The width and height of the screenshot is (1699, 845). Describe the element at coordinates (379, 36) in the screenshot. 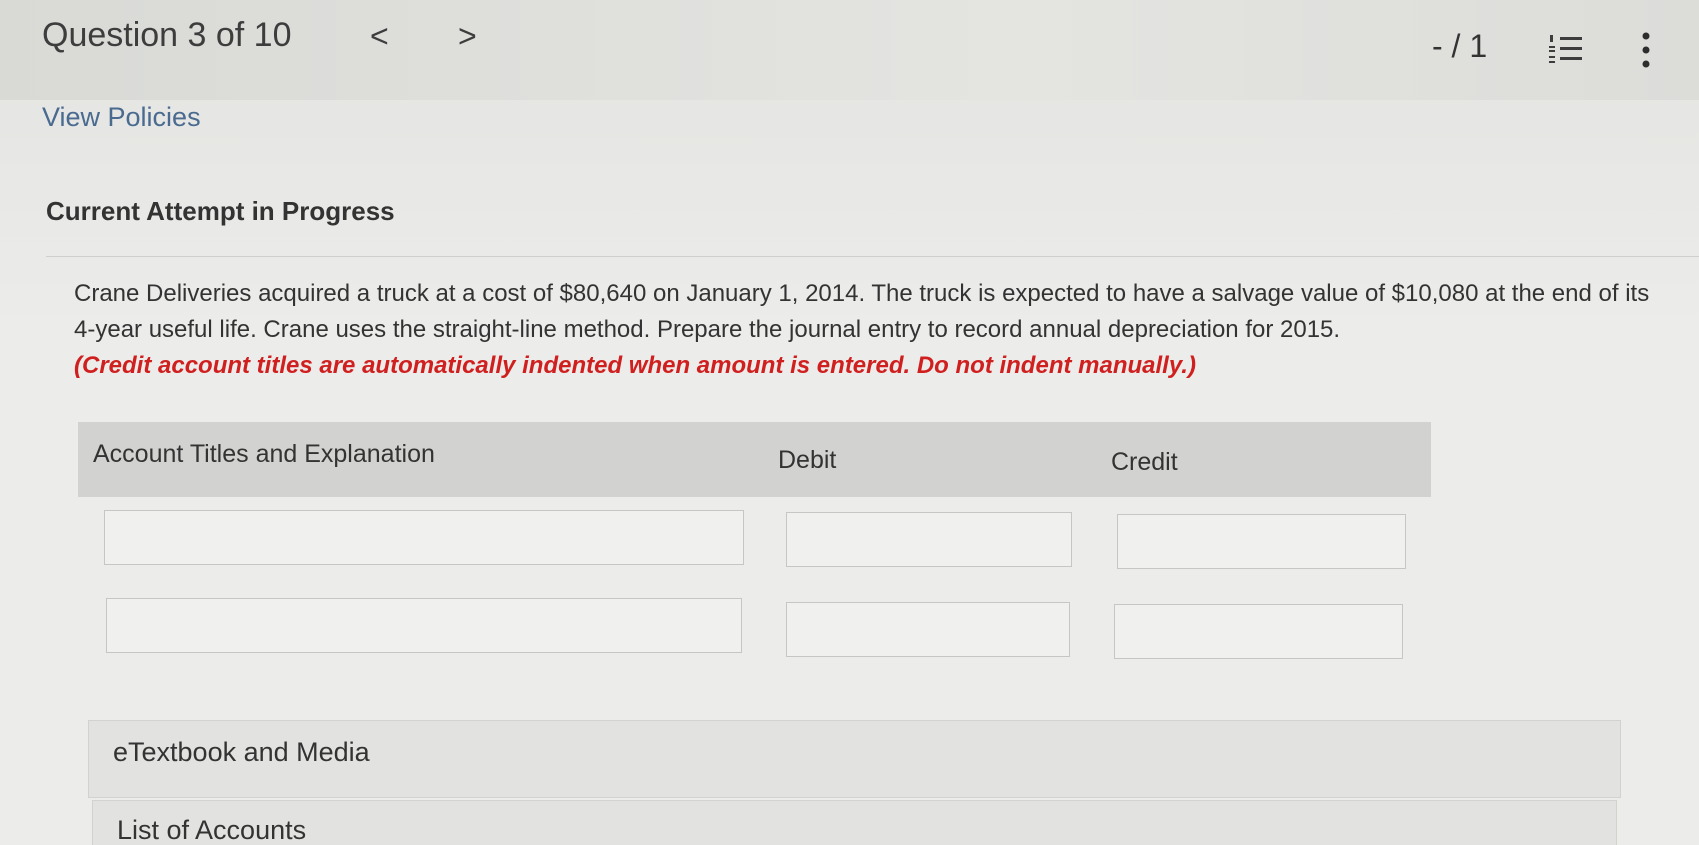

I see `previous-question-button: <` at that location.